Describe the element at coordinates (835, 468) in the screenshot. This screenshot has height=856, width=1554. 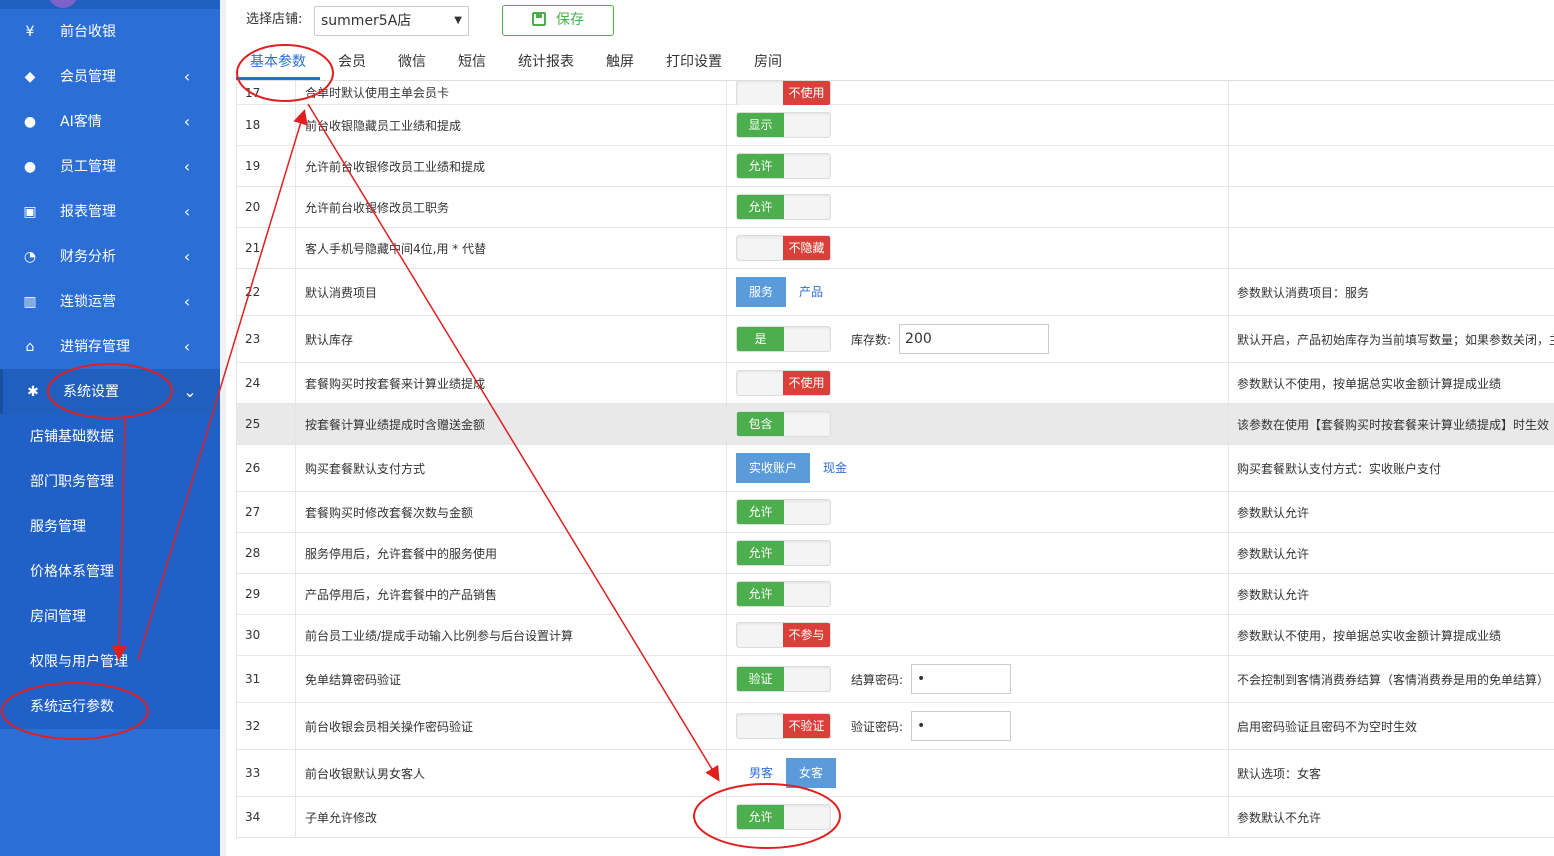
I see `segment-option: 现金` at that location.